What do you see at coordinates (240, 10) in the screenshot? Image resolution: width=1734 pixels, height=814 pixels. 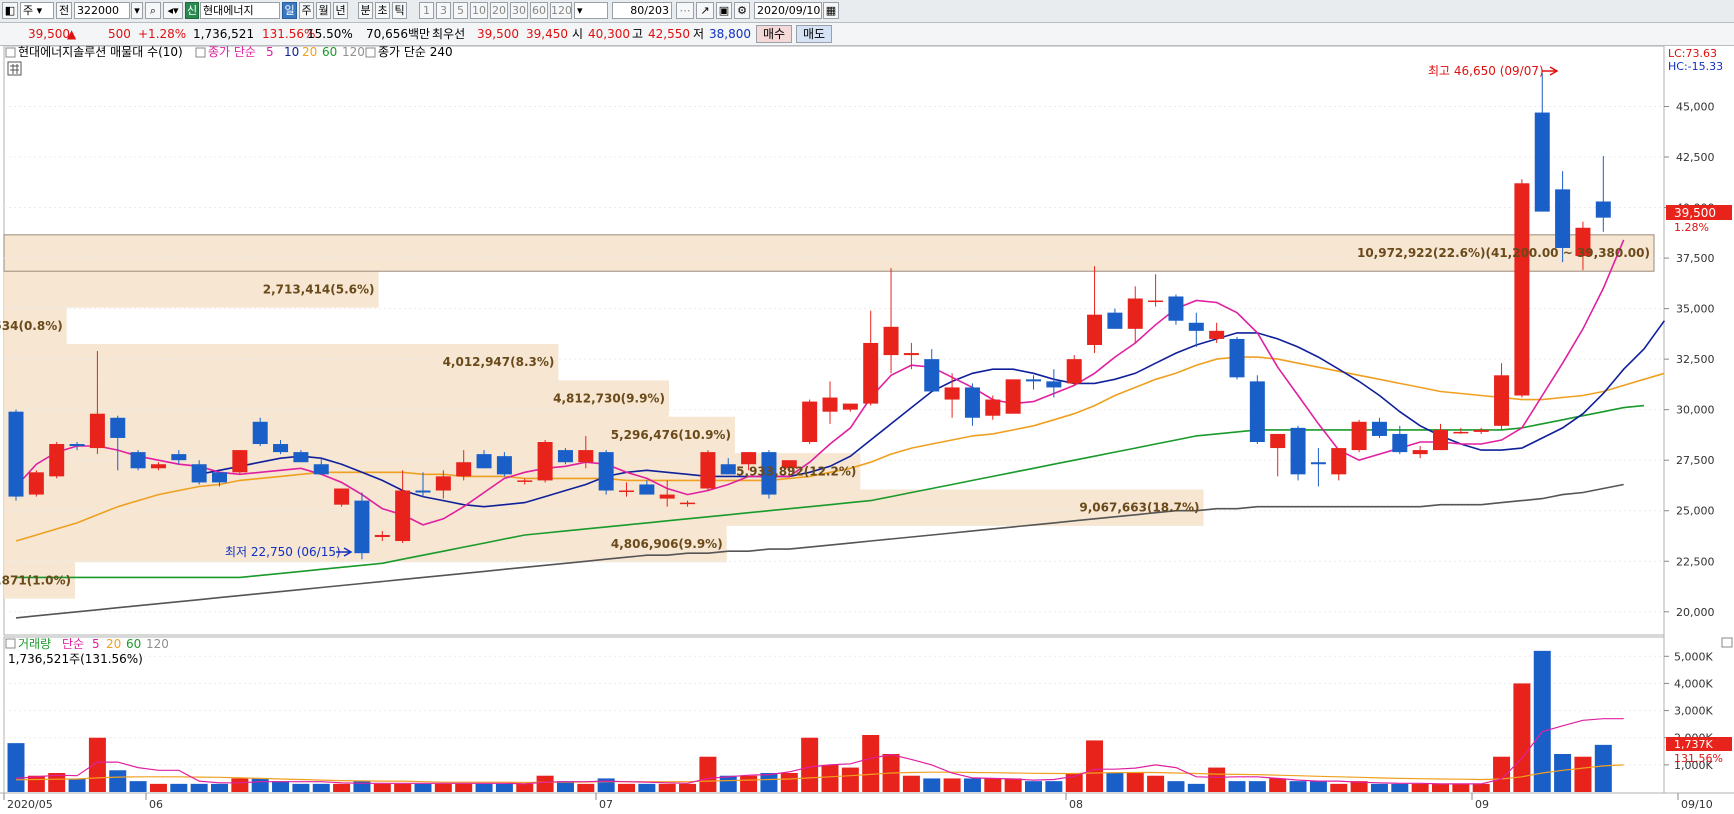 I see `stock-name-field: 현대에너지` at bounding box center [240, 10].